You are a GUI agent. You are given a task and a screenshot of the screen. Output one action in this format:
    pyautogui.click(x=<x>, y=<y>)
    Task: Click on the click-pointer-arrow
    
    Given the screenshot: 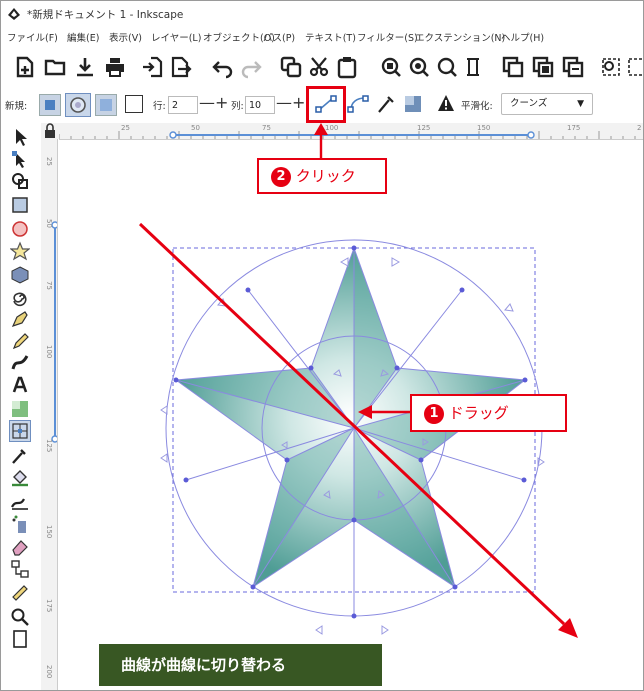 What is the action you would take?
    pyautogui.click(x=321, y=143)
    